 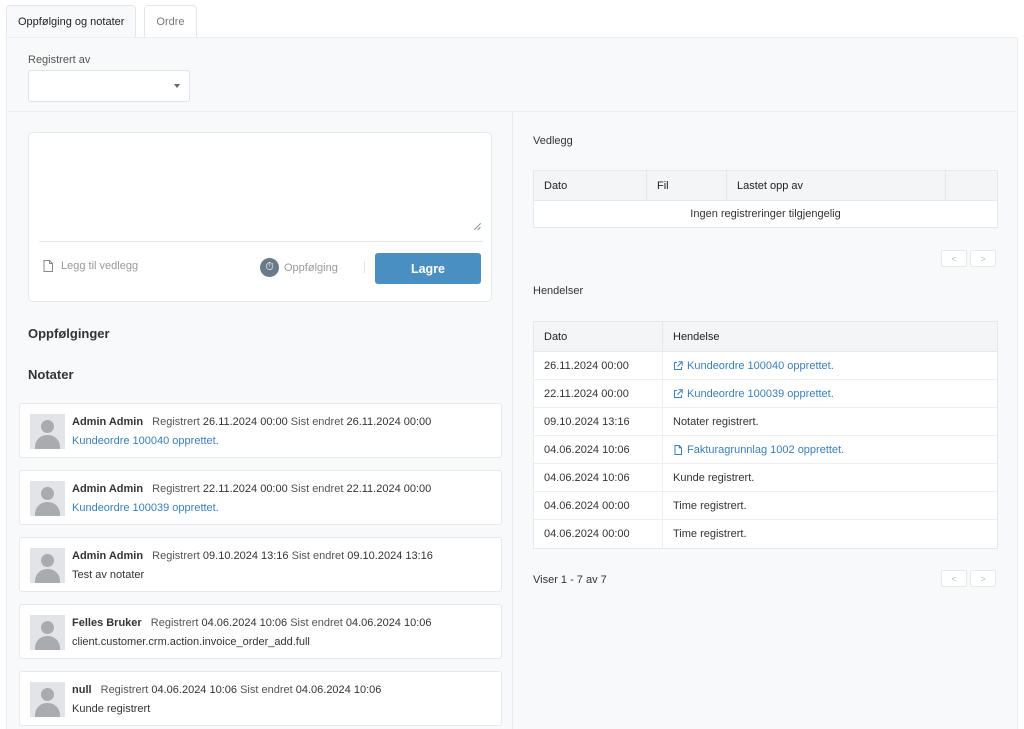 What do you see at coordinates (71, 21) in the screenshot?
I see `tab-followup-notes: Oppfølging og notater` at bounding box center [71, 21].